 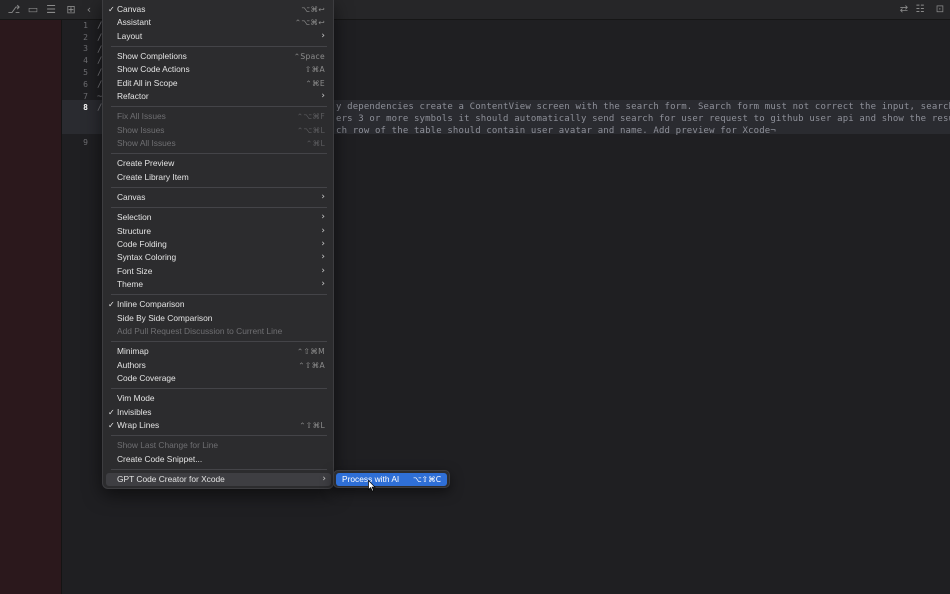 What do you see at coordinates (218, 56) in the screenshot?
I see `menu-item-show-completions: Show Completions ⌃Space` at bounding box center [218, 56].